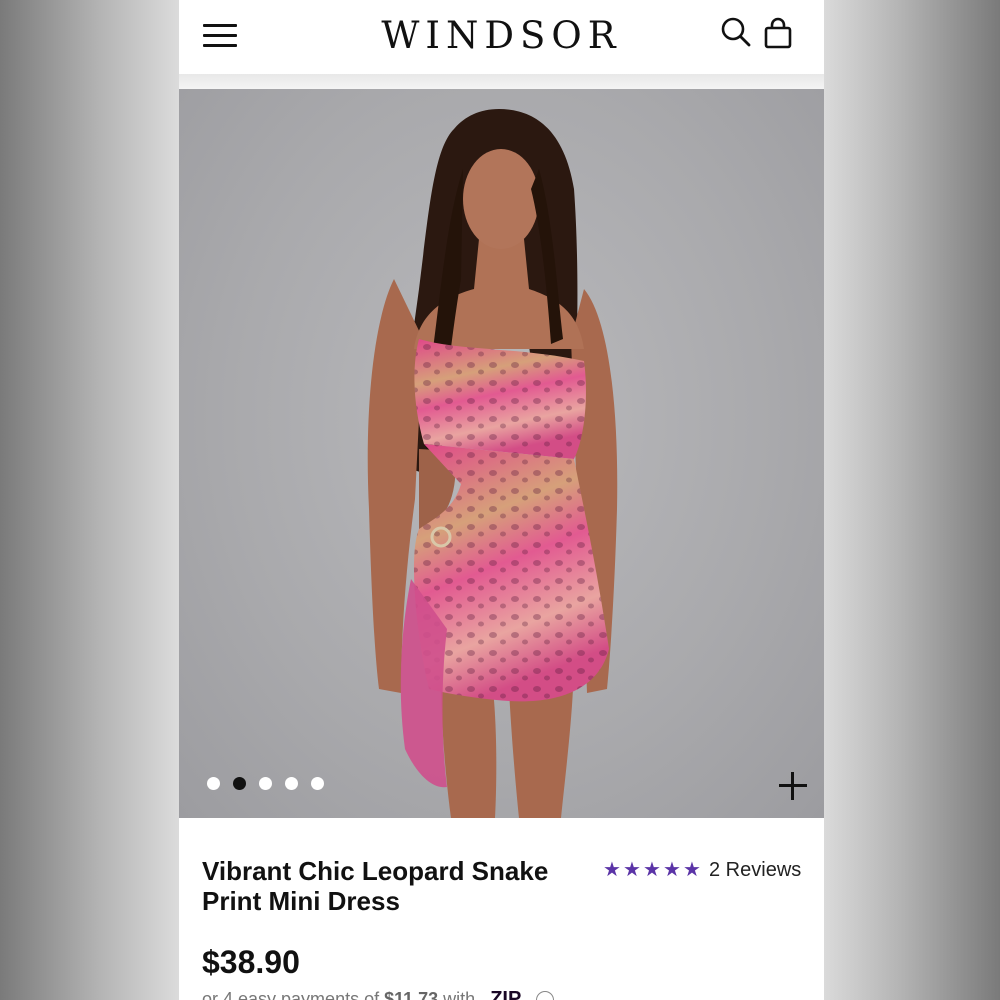 The height and width of the screenshot is (1000, 1000). Describe the element at coordinates (793, 786) in the screenshot. I see `plus-icon` at that location.